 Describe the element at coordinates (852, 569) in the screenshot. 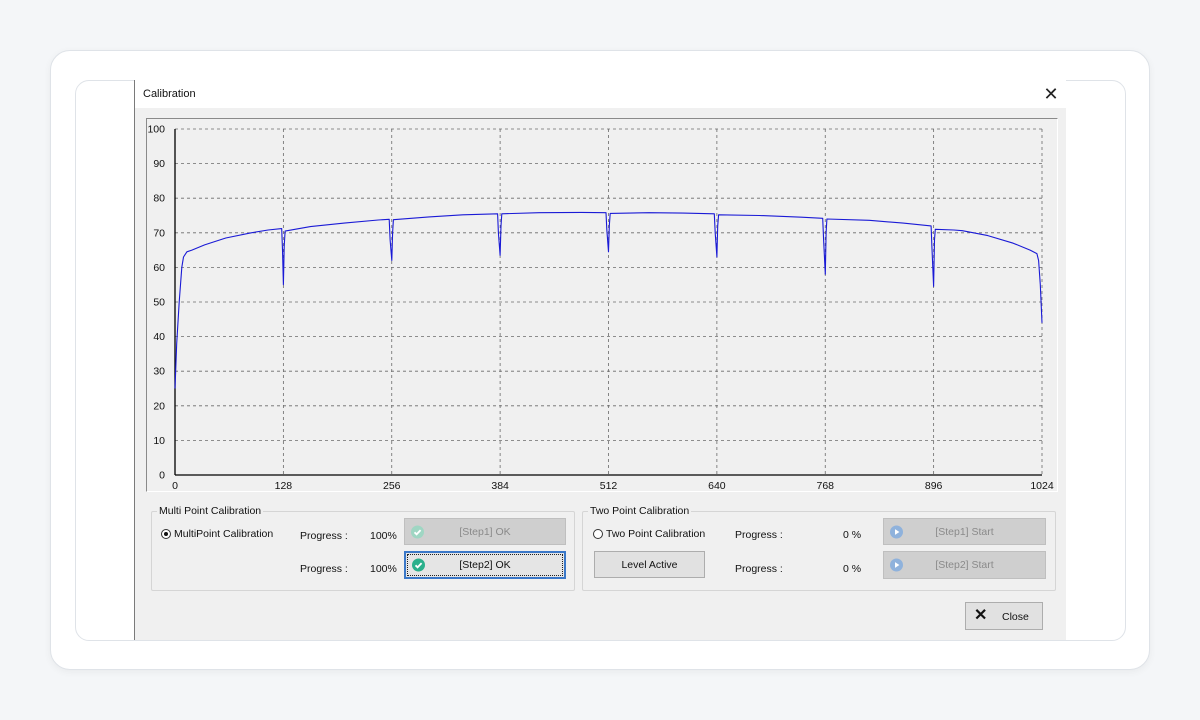

I see `tp-step2-progress-value: 0 %` at that location.